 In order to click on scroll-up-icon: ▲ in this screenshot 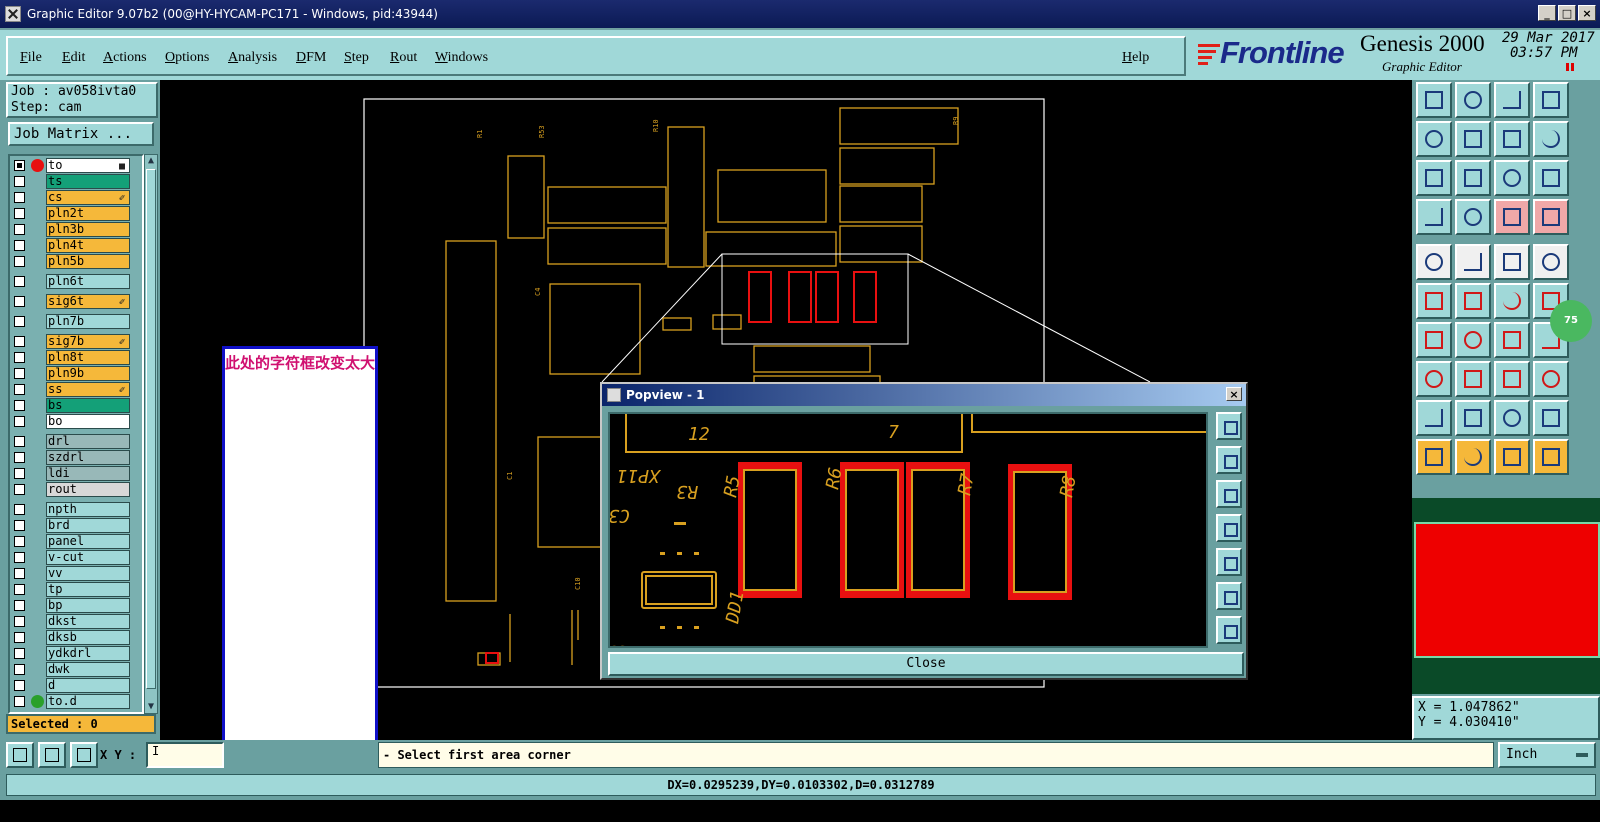, I will do `click(151, 161)`.